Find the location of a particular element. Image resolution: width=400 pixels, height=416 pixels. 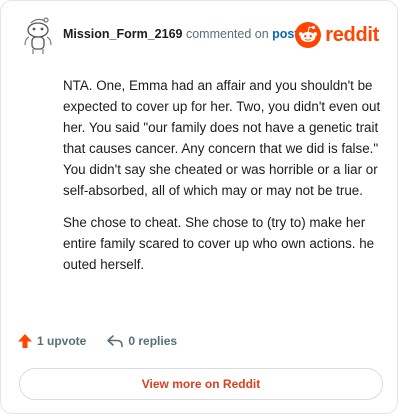

reddit-logo: reddit is located at coordinates (337, 35).